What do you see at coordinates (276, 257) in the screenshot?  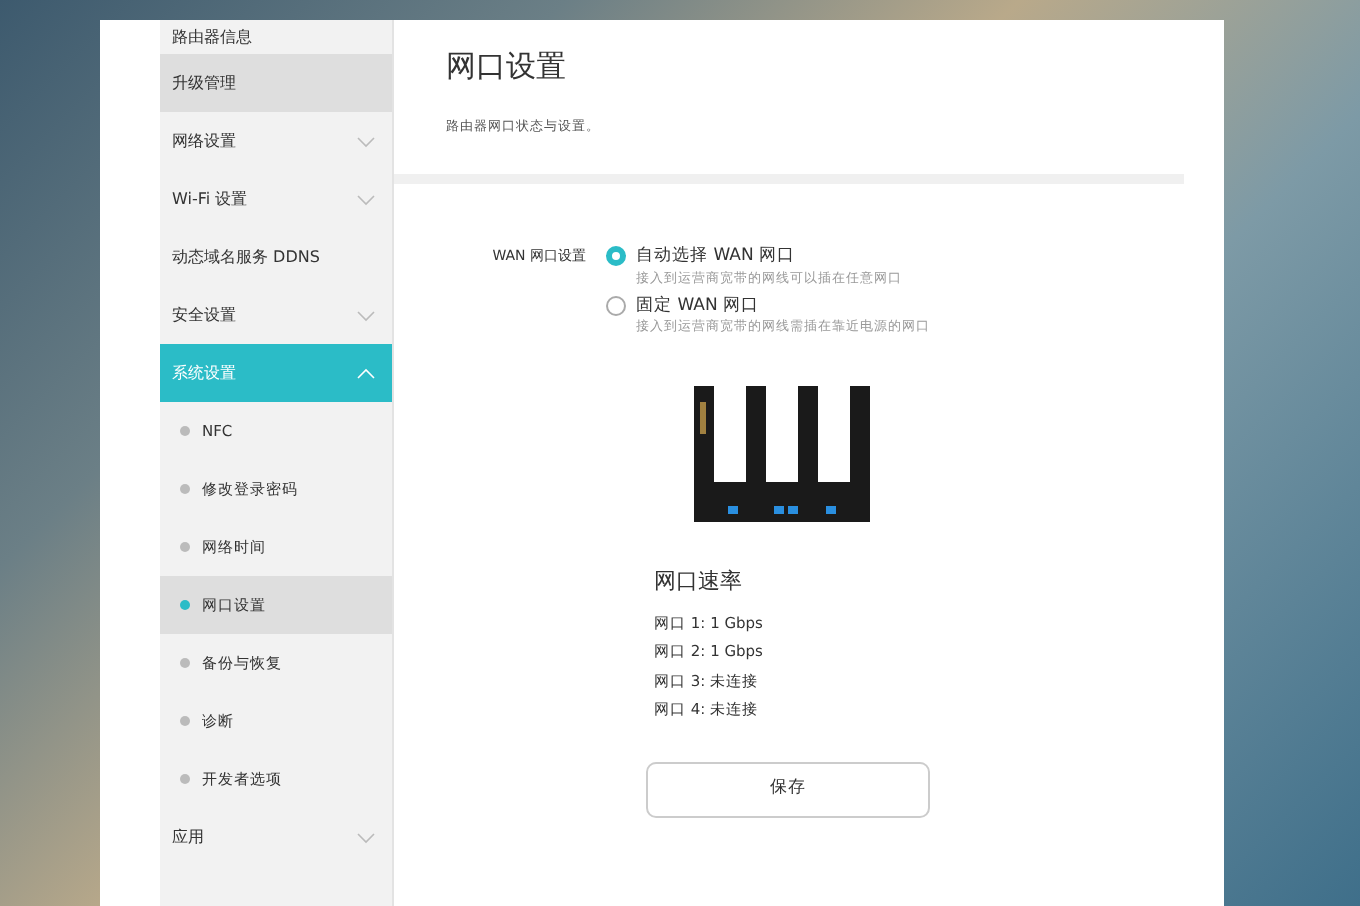 I see `sidebar-item: 动态域名服务 DDNS` at bounding box center [276, 257].